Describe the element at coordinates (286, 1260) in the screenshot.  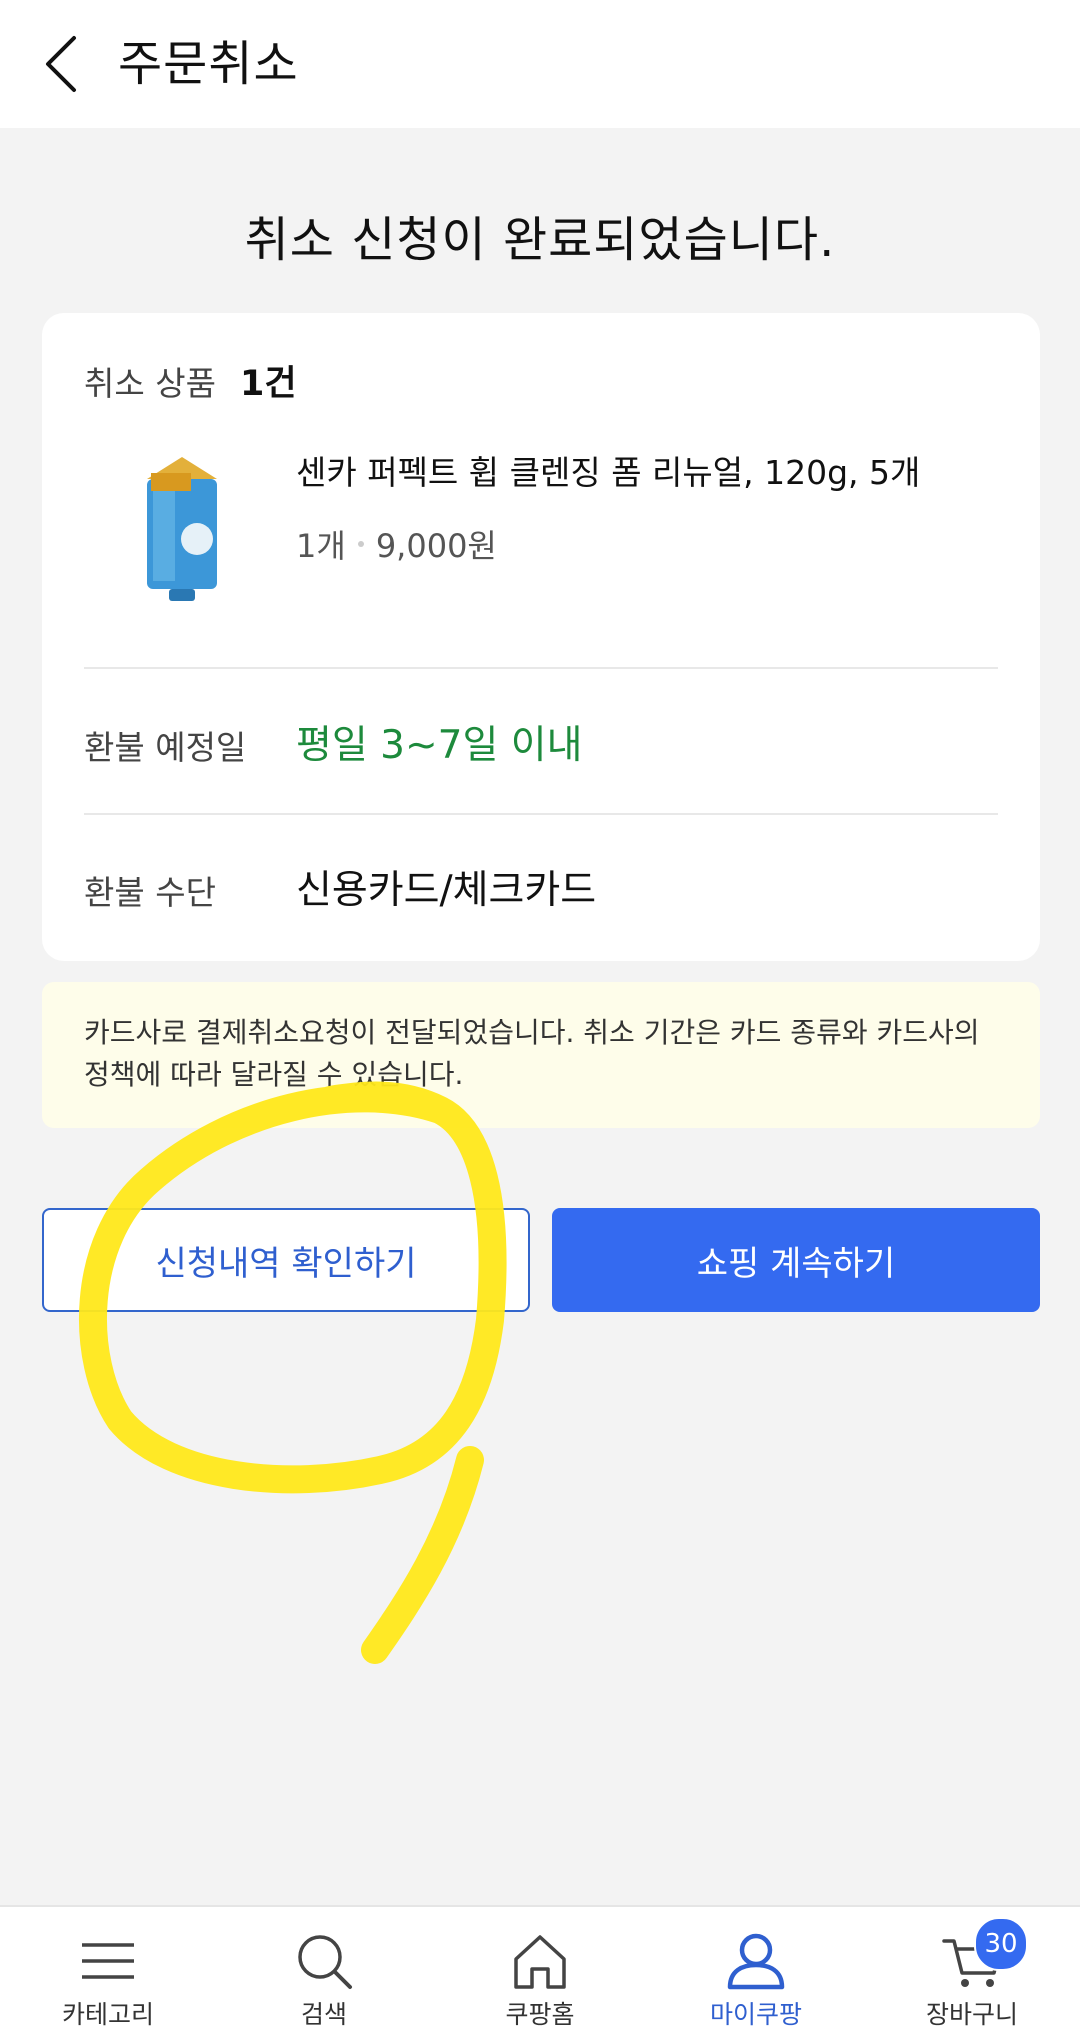
I see `check-history-button: 신청내역 확인하기` at that location.